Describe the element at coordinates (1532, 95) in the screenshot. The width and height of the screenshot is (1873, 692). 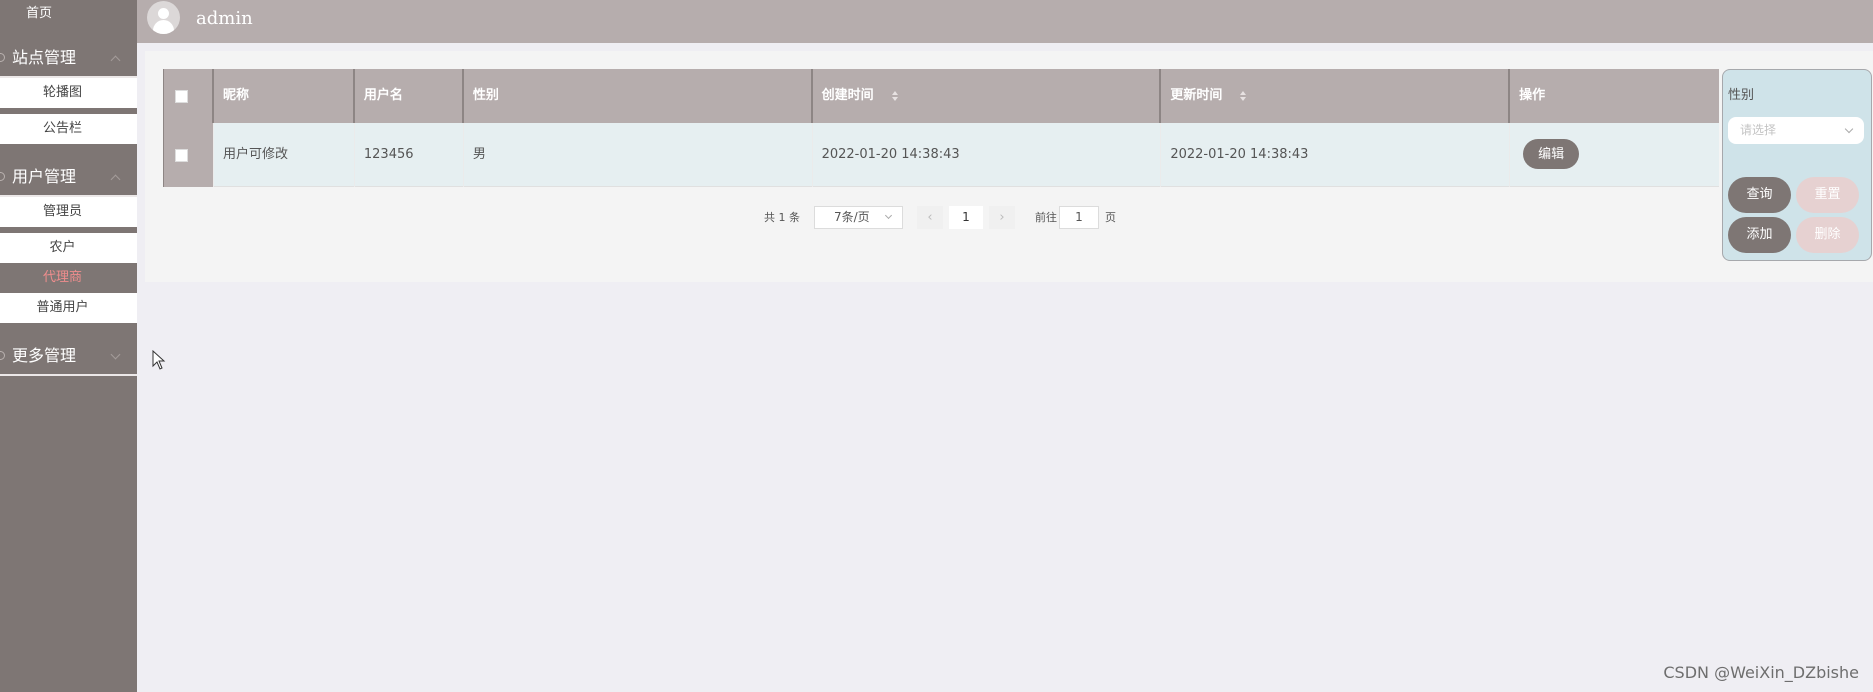
I see `column-header-action: 操作` at that location.